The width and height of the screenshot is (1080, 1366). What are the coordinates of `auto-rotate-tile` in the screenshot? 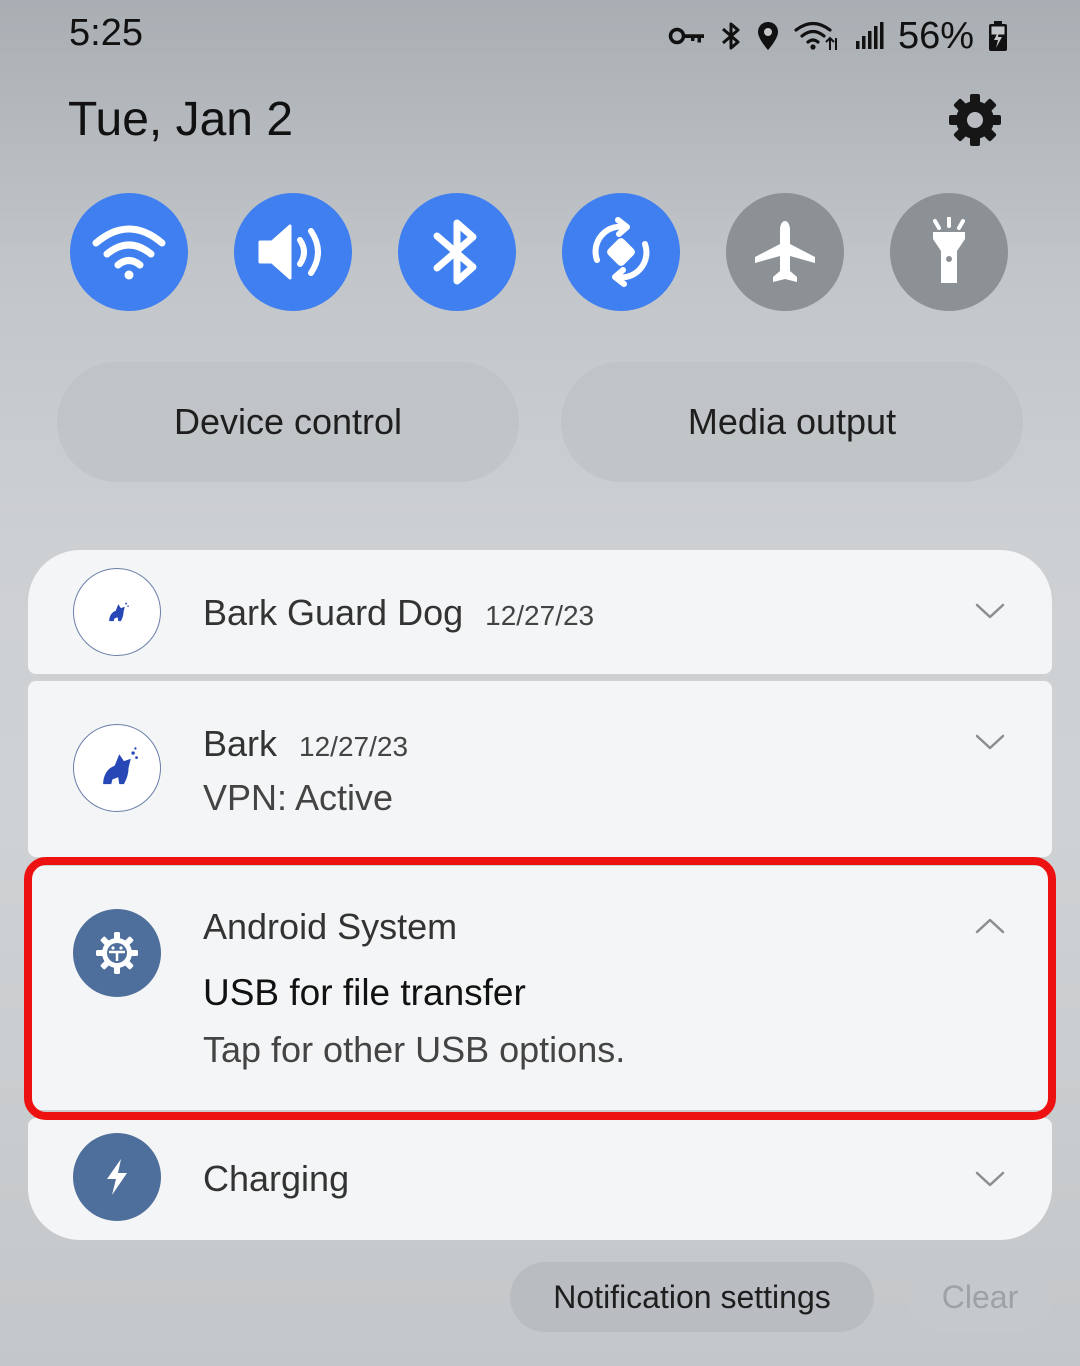 It's located at (621, 252).